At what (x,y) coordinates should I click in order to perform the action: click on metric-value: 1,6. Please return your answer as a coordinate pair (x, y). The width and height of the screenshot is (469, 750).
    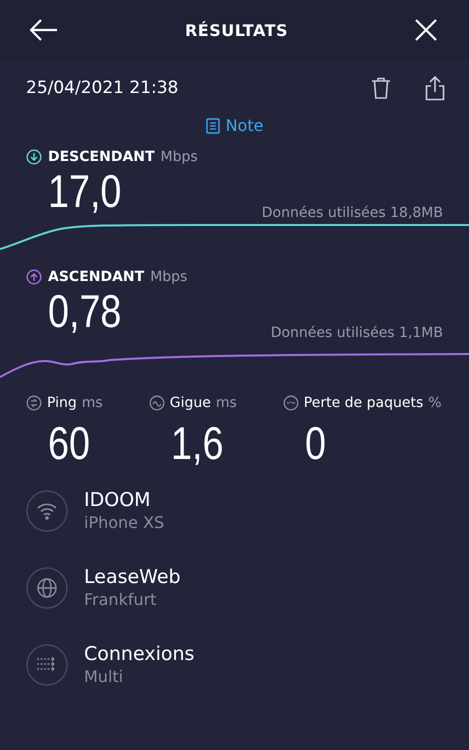
    Looking at the image, I should click on (197, 443).